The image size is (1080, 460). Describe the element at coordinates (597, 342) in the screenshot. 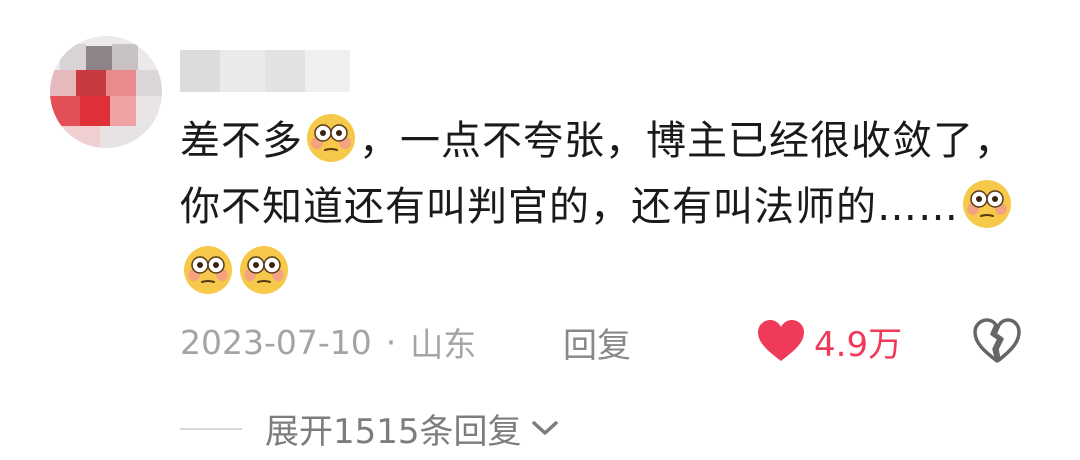

I see `reply-button: 回复` at that location.